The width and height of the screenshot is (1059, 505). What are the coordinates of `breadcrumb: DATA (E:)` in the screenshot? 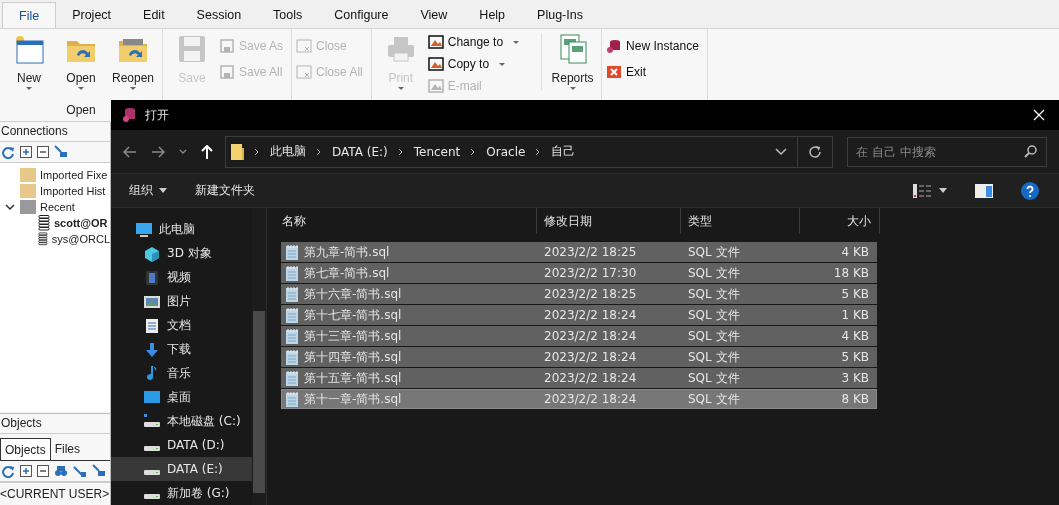 It's located at (360, 151).